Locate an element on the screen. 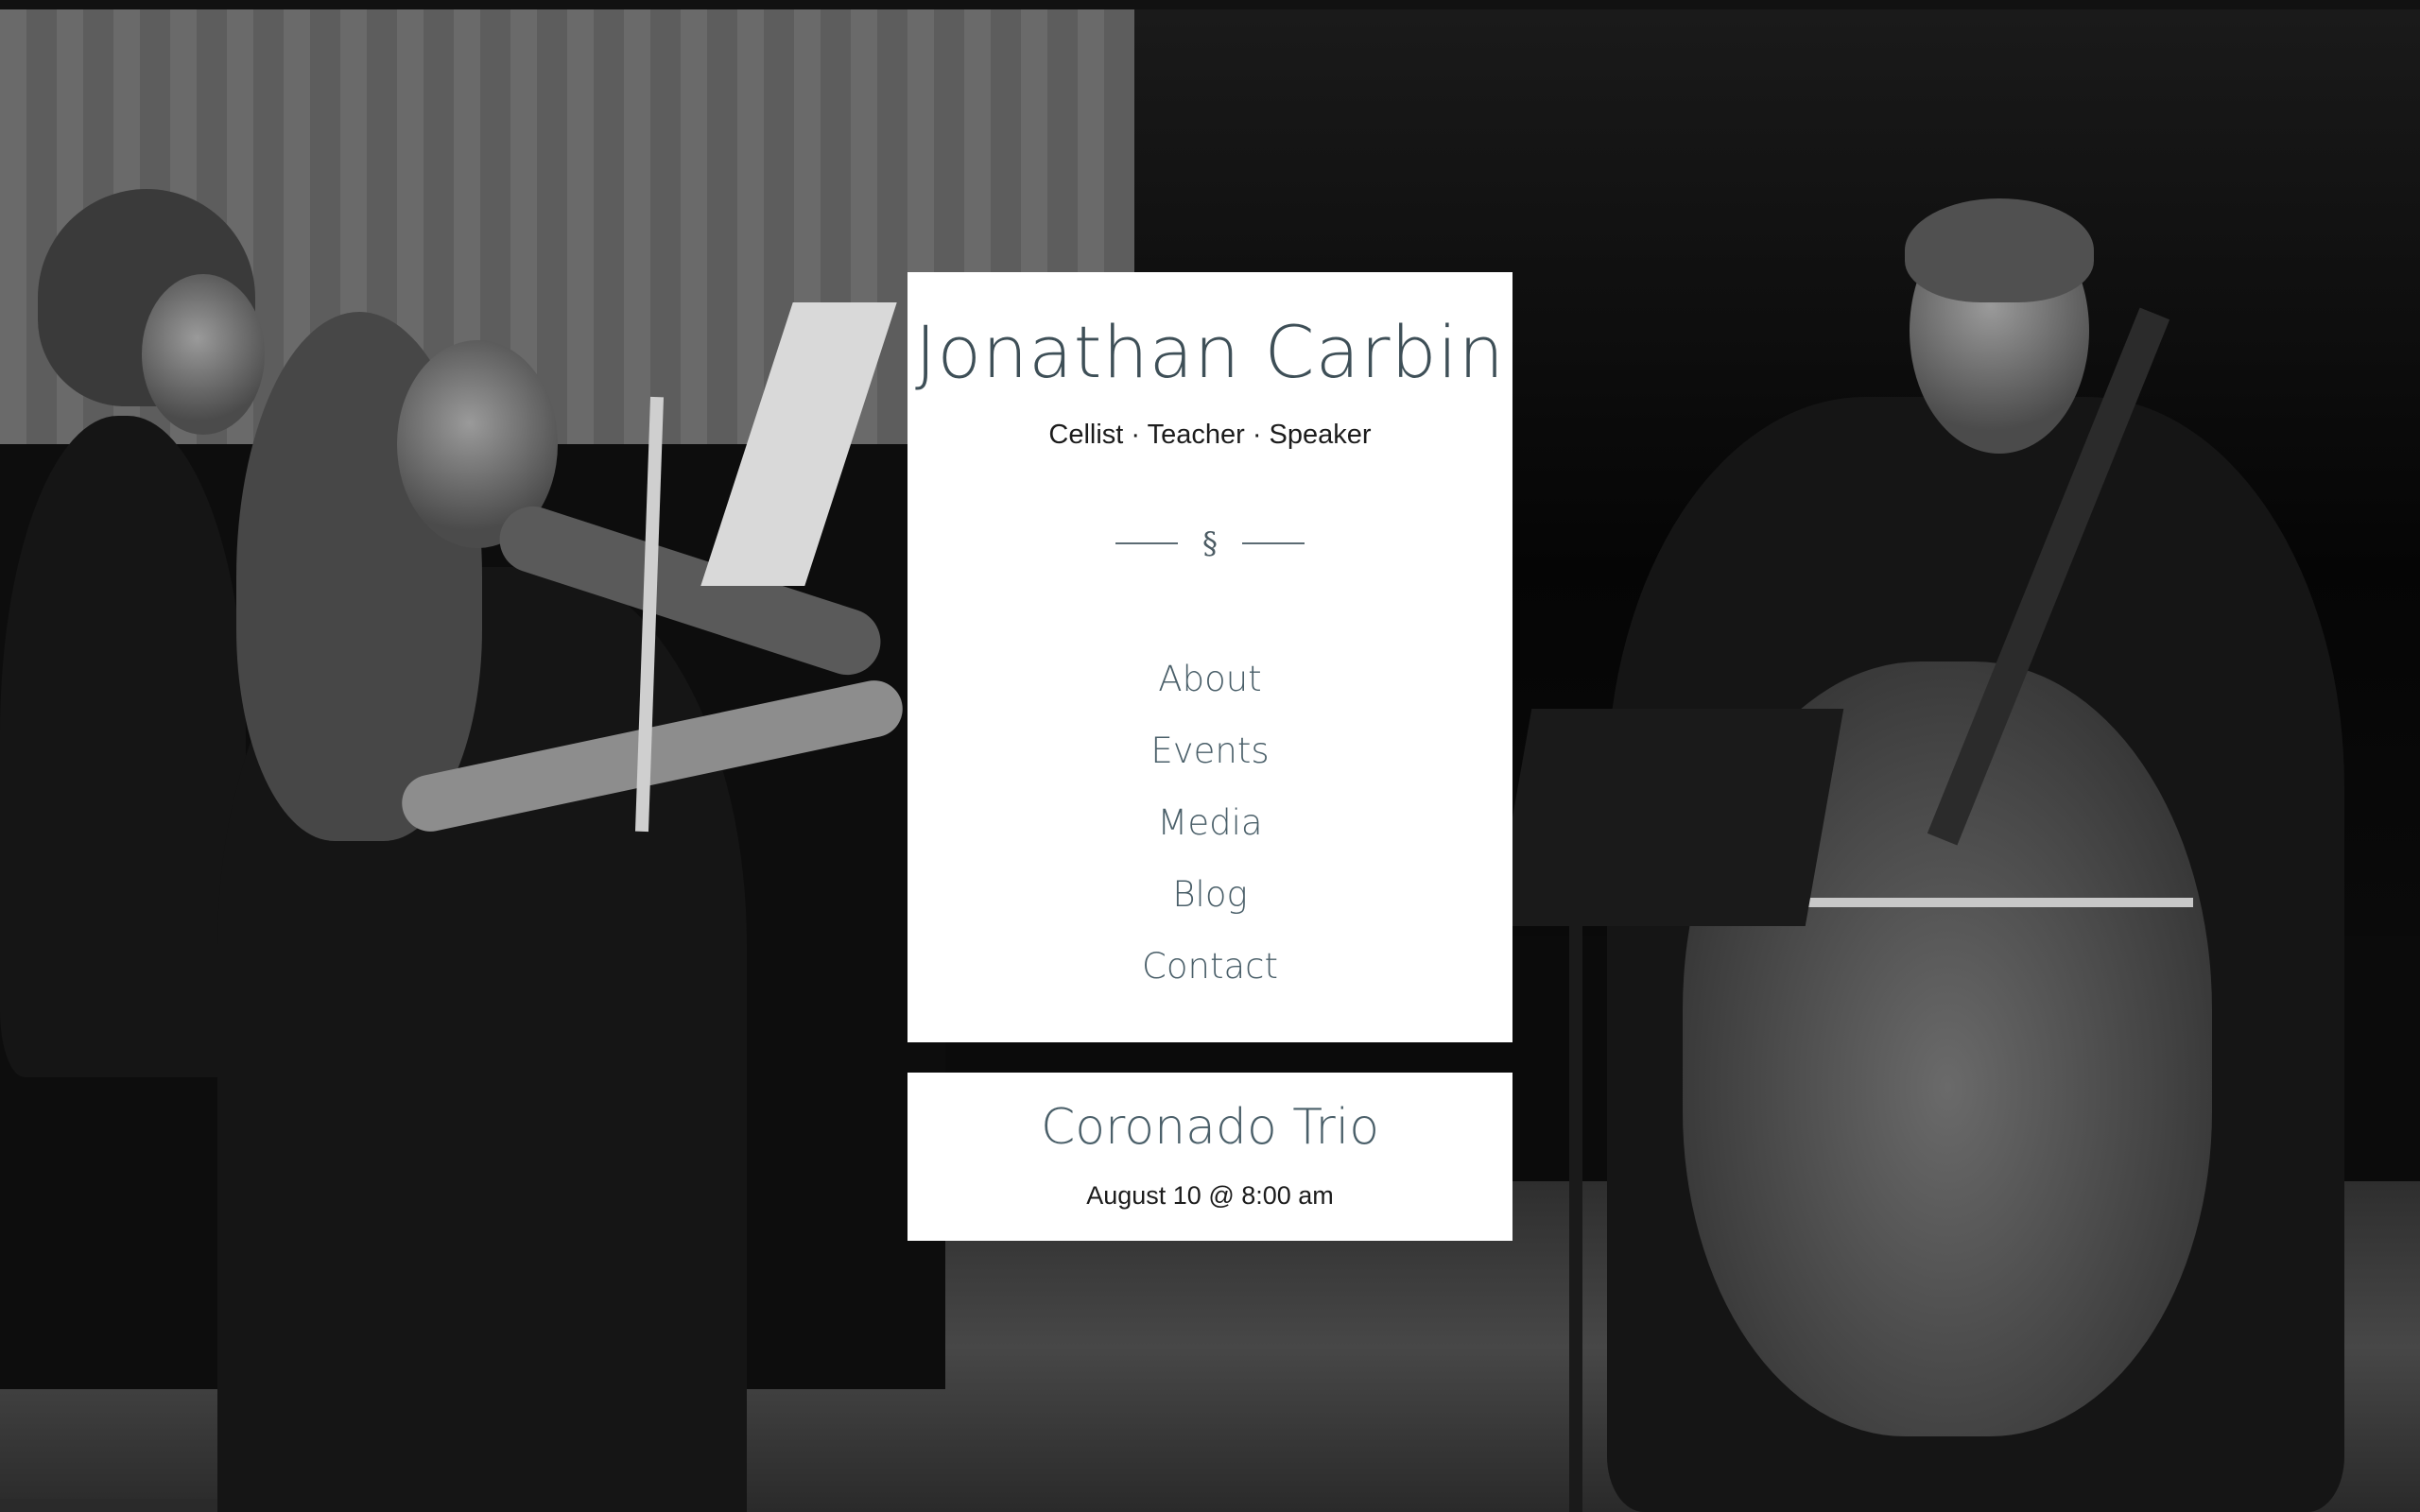  divider-line-right is located at coordinates (1274, 543).